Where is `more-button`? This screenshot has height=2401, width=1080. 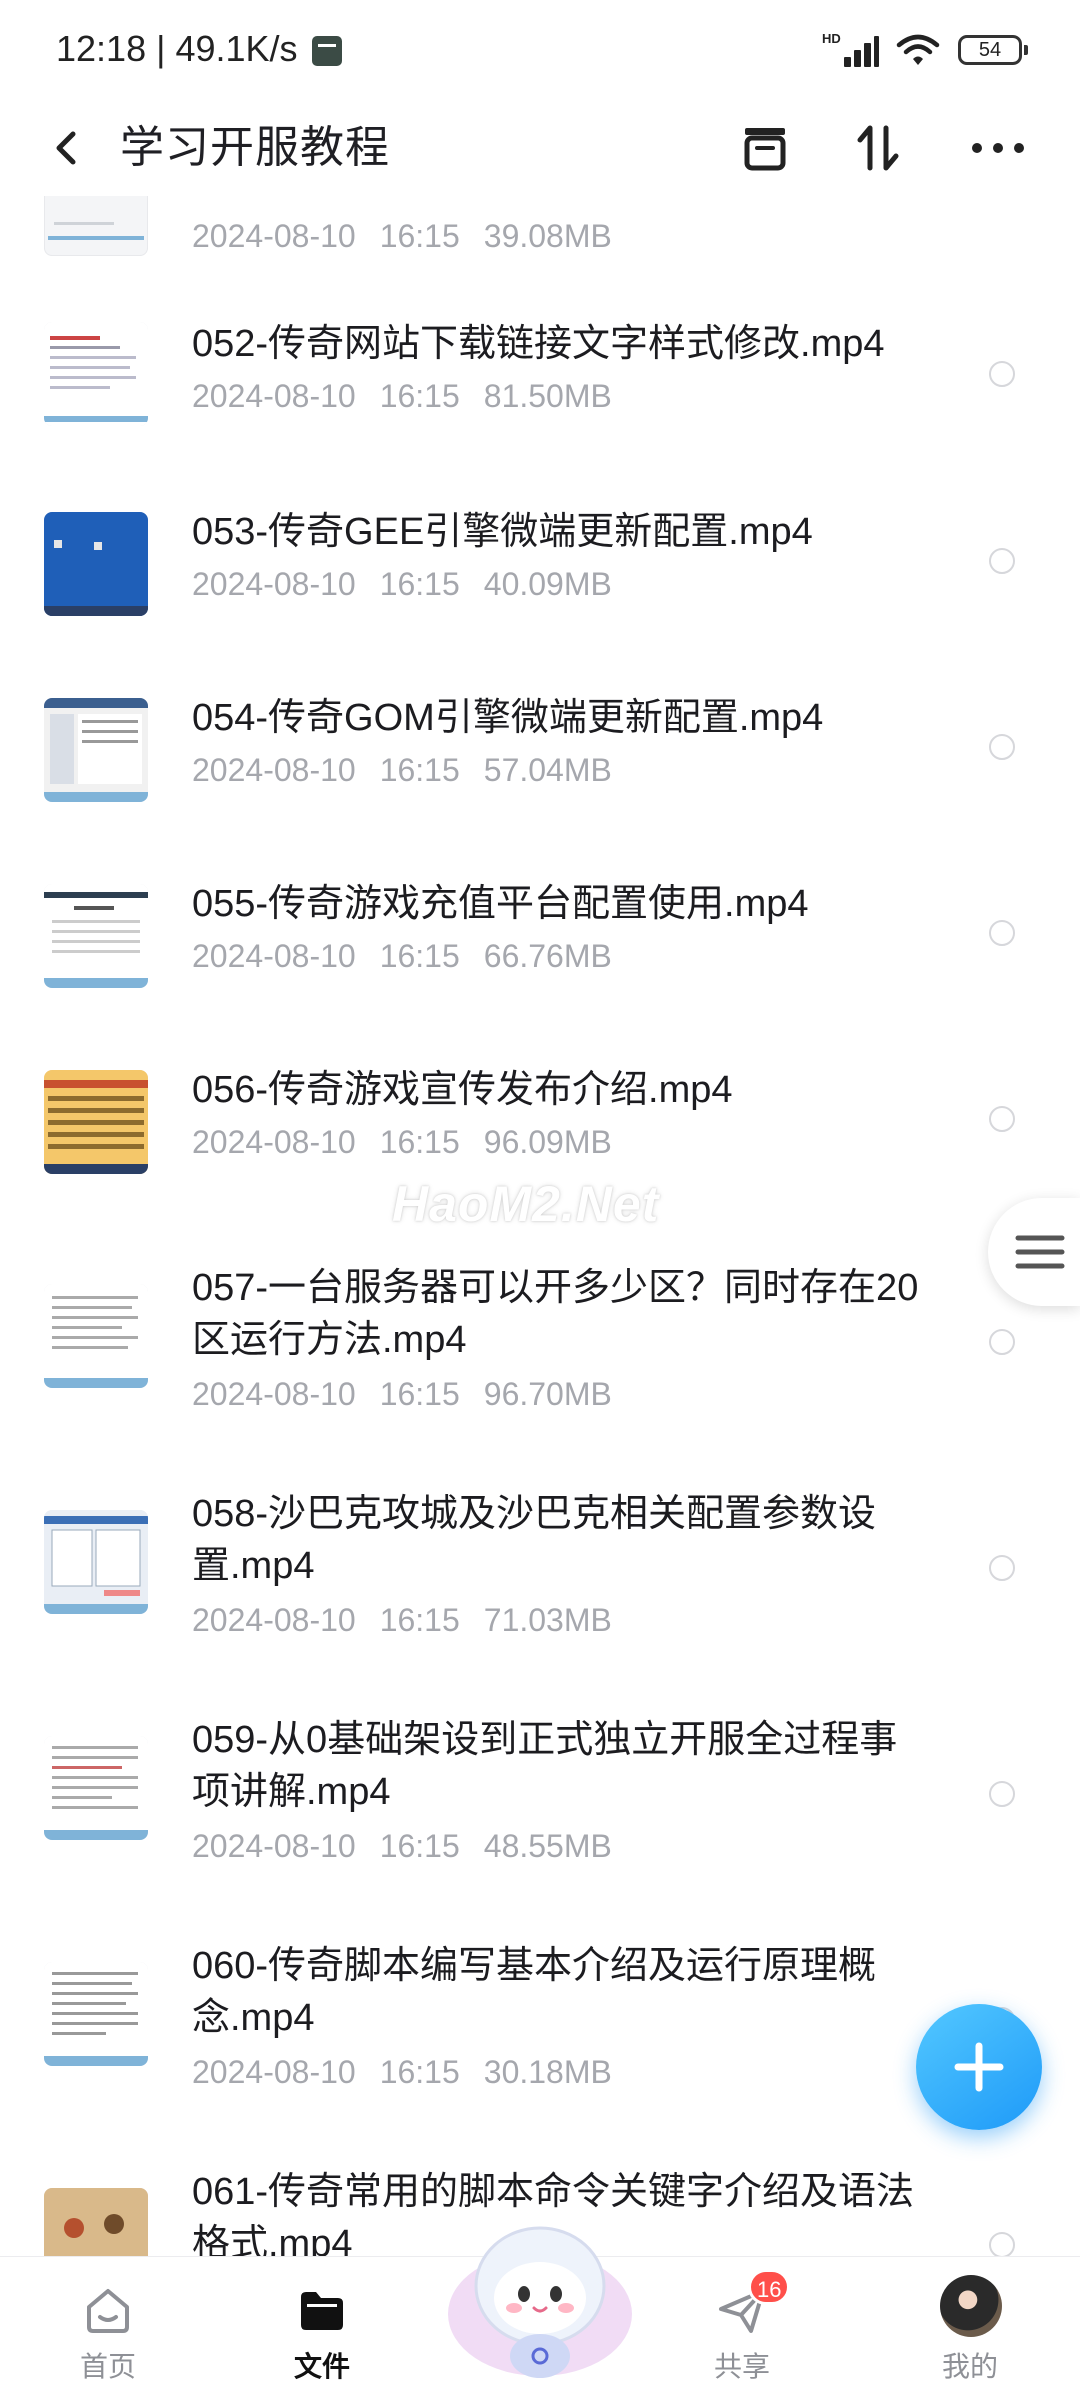
more-button is located at coordinates (998, 148).